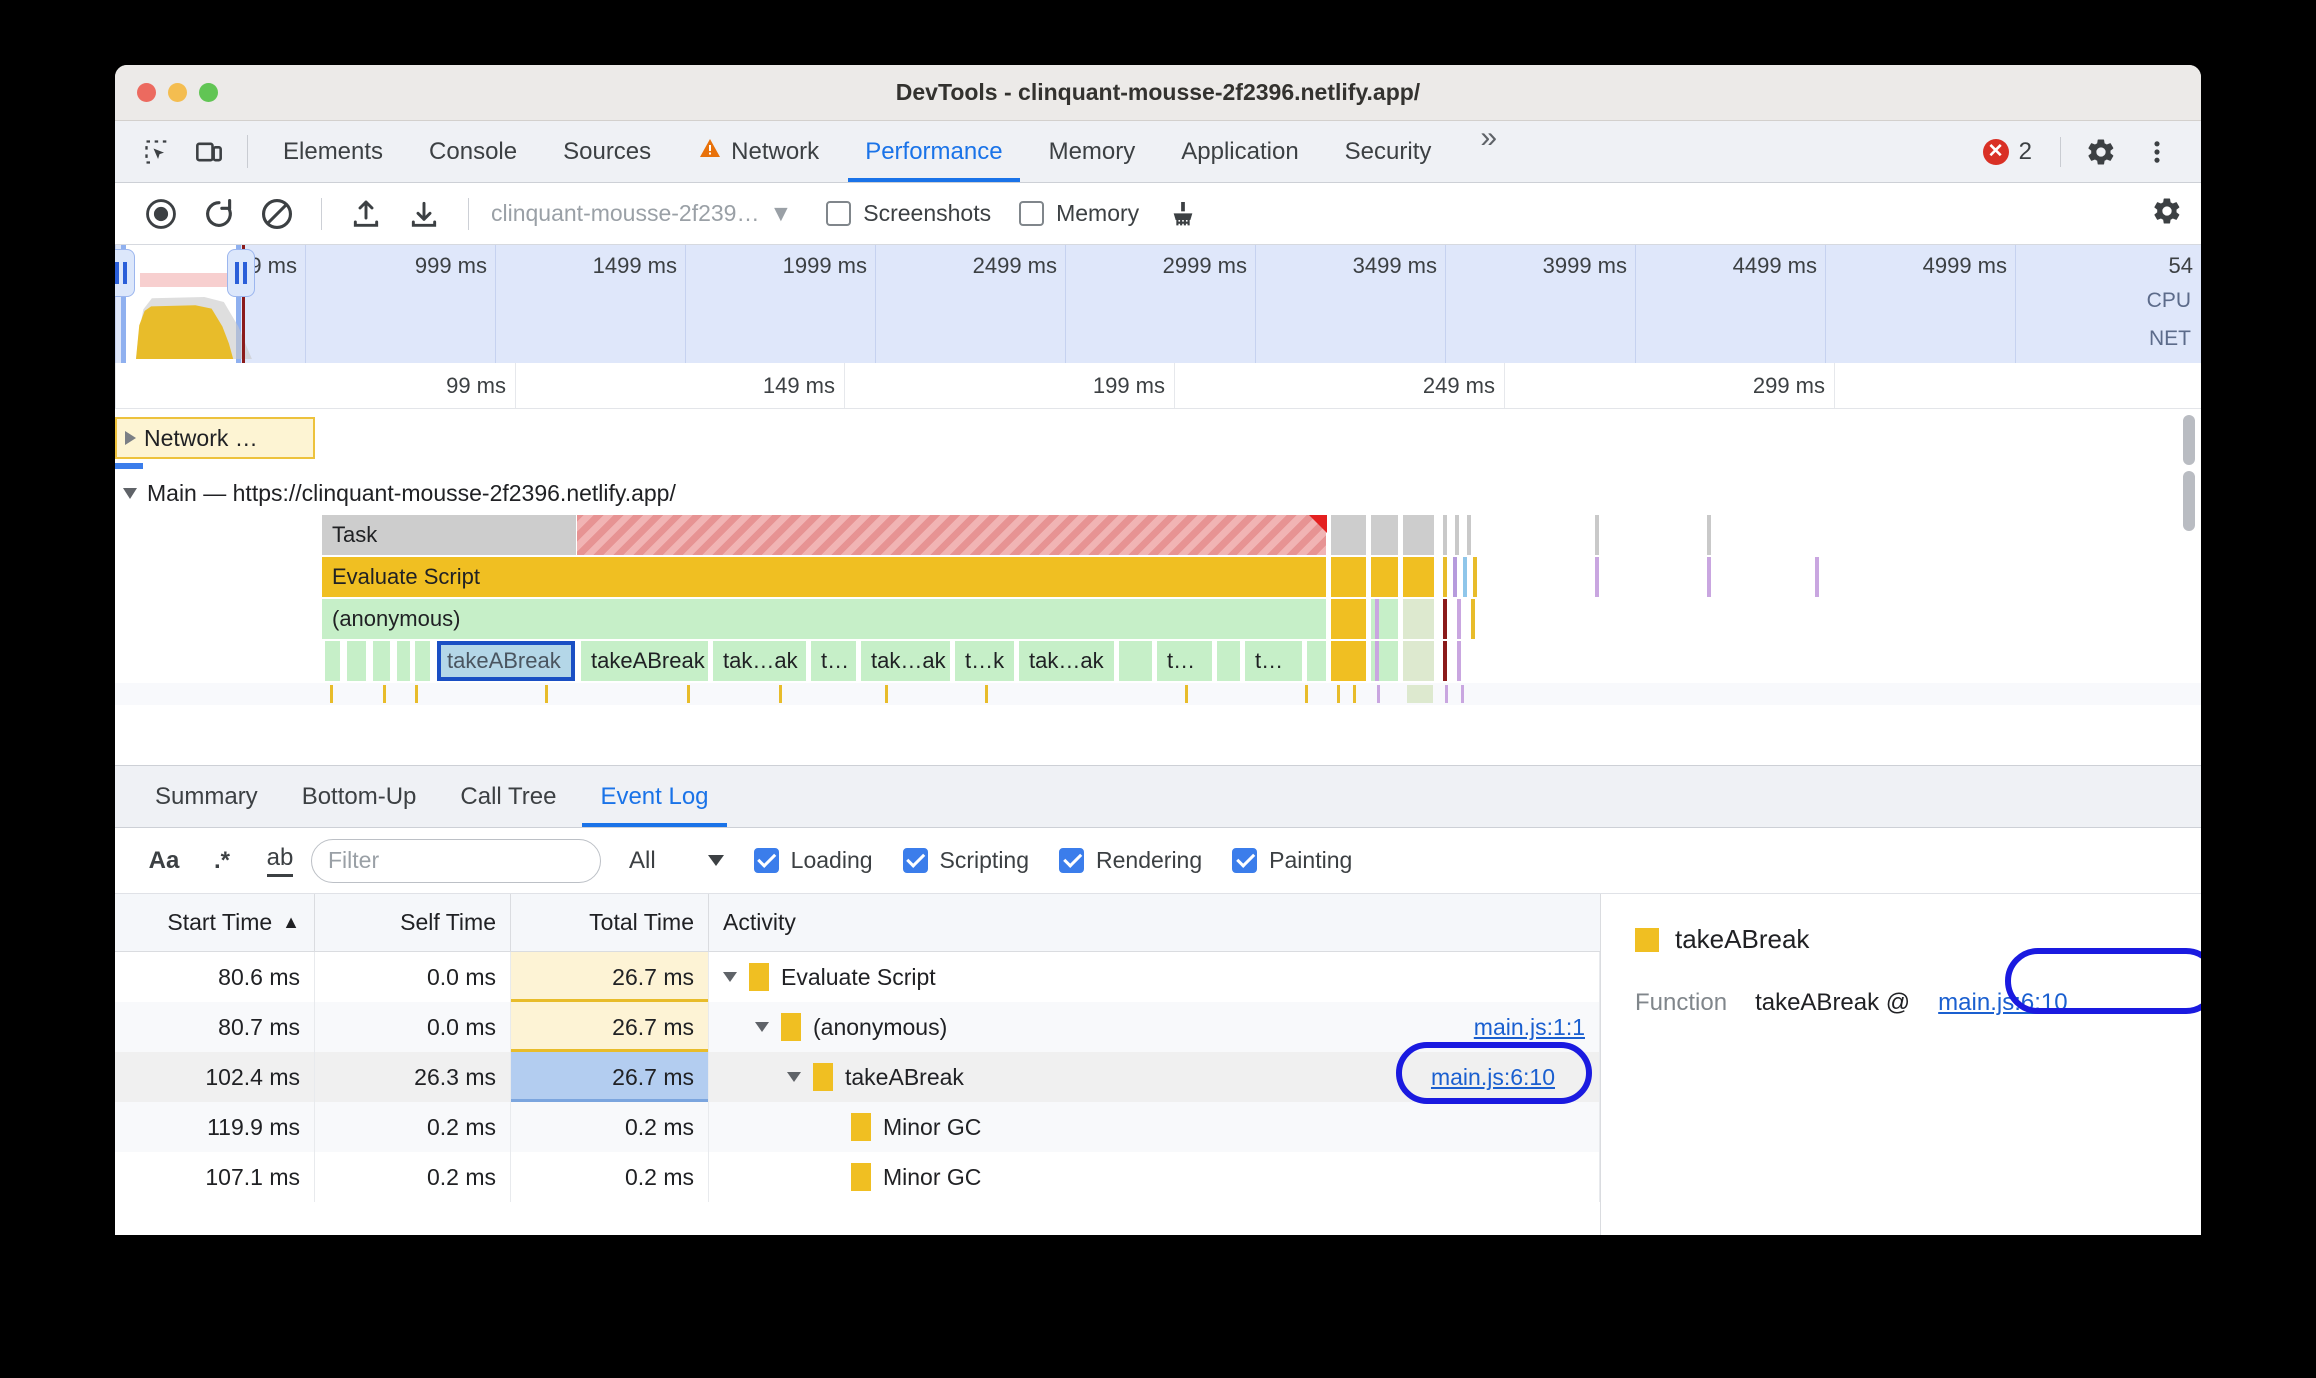 This screenshot has height=1378, width=2316. I want to click on tab-security: Security, so click(1388, 151).